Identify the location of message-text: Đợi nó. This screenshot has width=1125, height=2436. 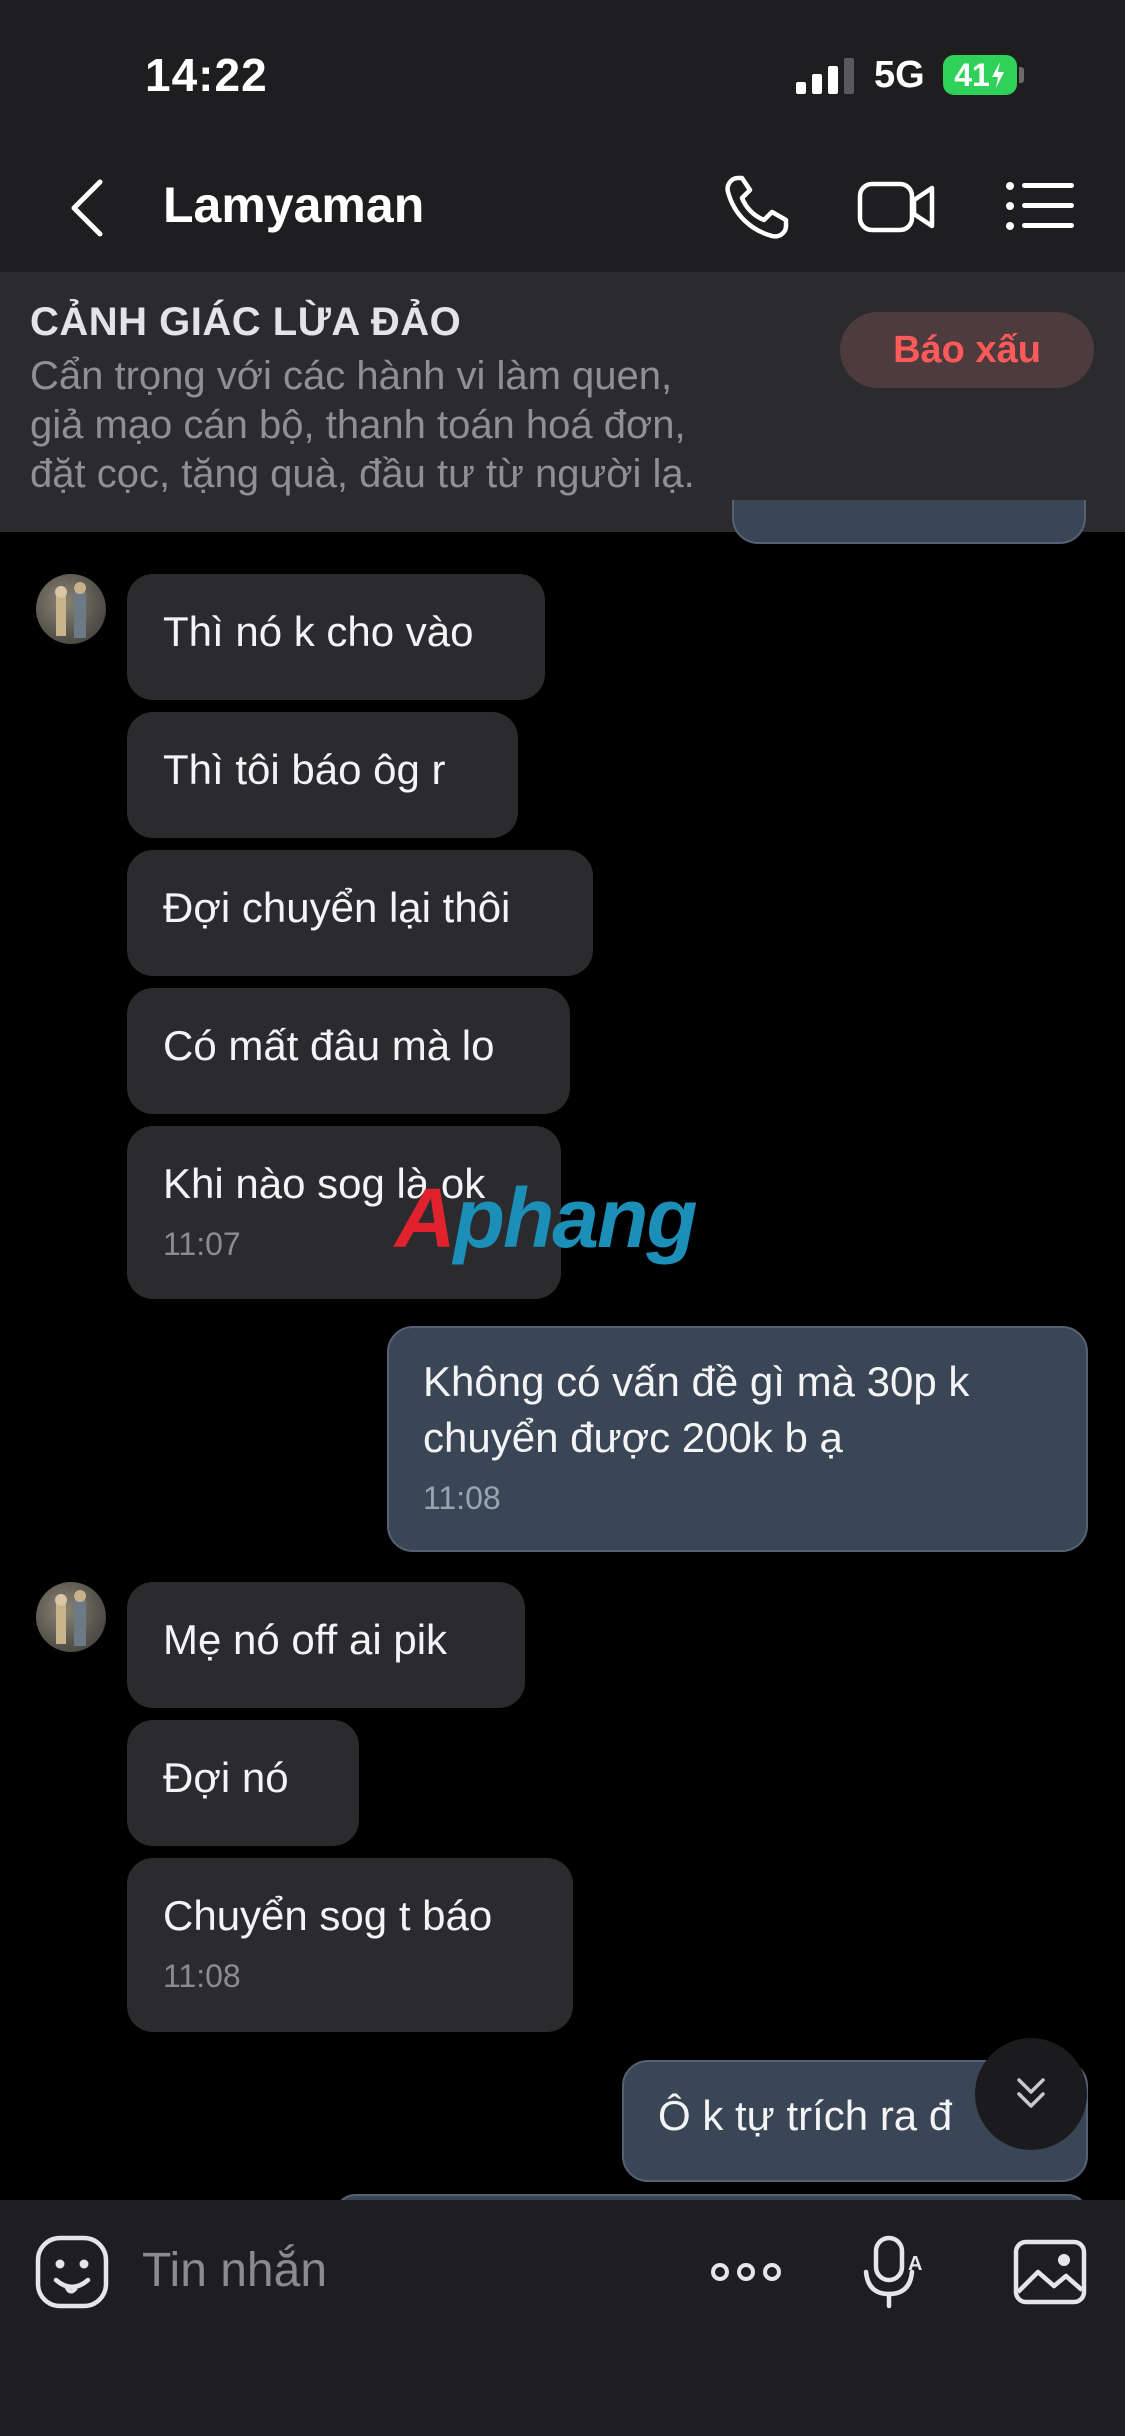
(226, 1777).